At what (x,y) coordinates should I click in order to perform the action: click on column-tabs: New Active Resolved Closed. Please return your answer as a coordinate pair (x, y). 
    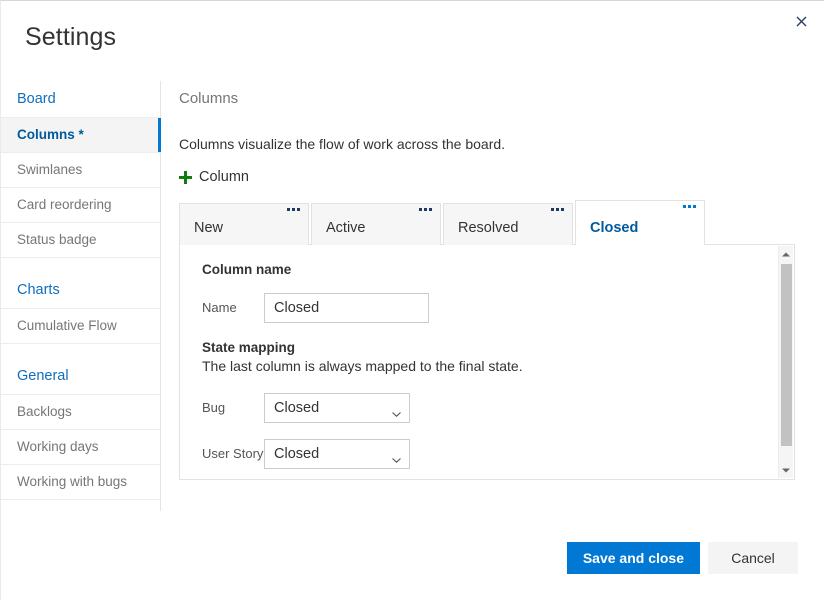
    Looking at the image, I should click on (487, 222).